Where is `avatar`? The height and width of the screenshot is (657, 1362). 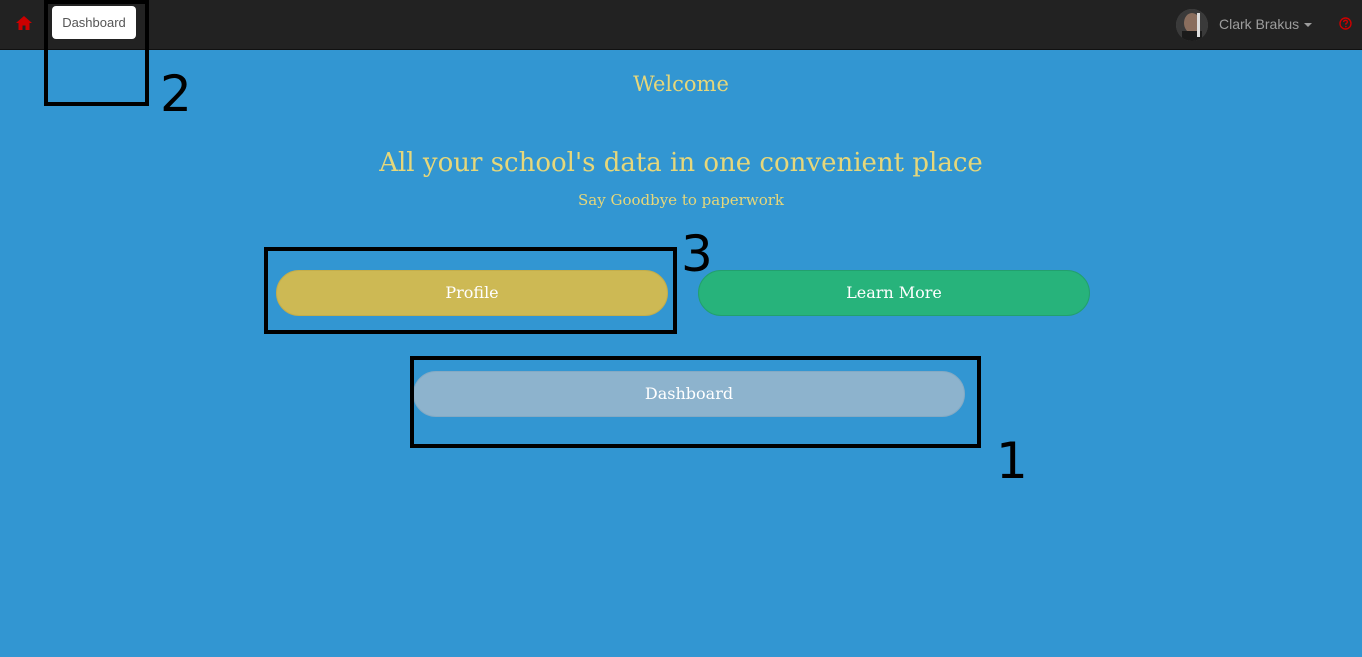 avatar is located at coordinates (1192, 25).